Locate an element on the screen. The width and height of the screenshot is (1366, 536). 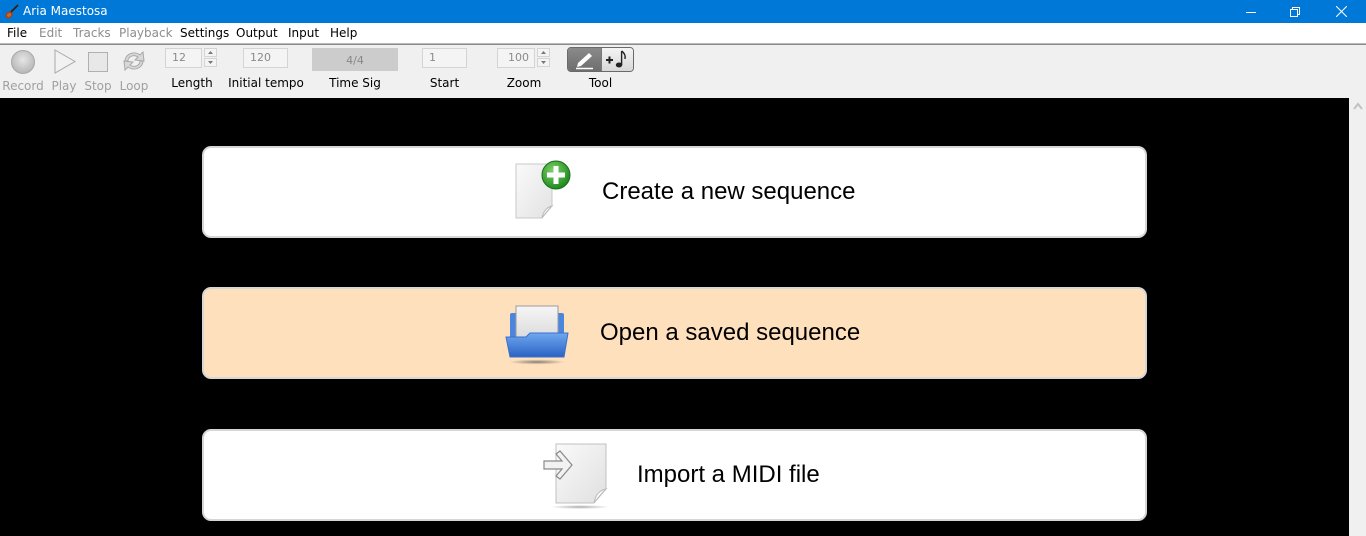
add-note-tool-button is located at coordinates (617, 59).